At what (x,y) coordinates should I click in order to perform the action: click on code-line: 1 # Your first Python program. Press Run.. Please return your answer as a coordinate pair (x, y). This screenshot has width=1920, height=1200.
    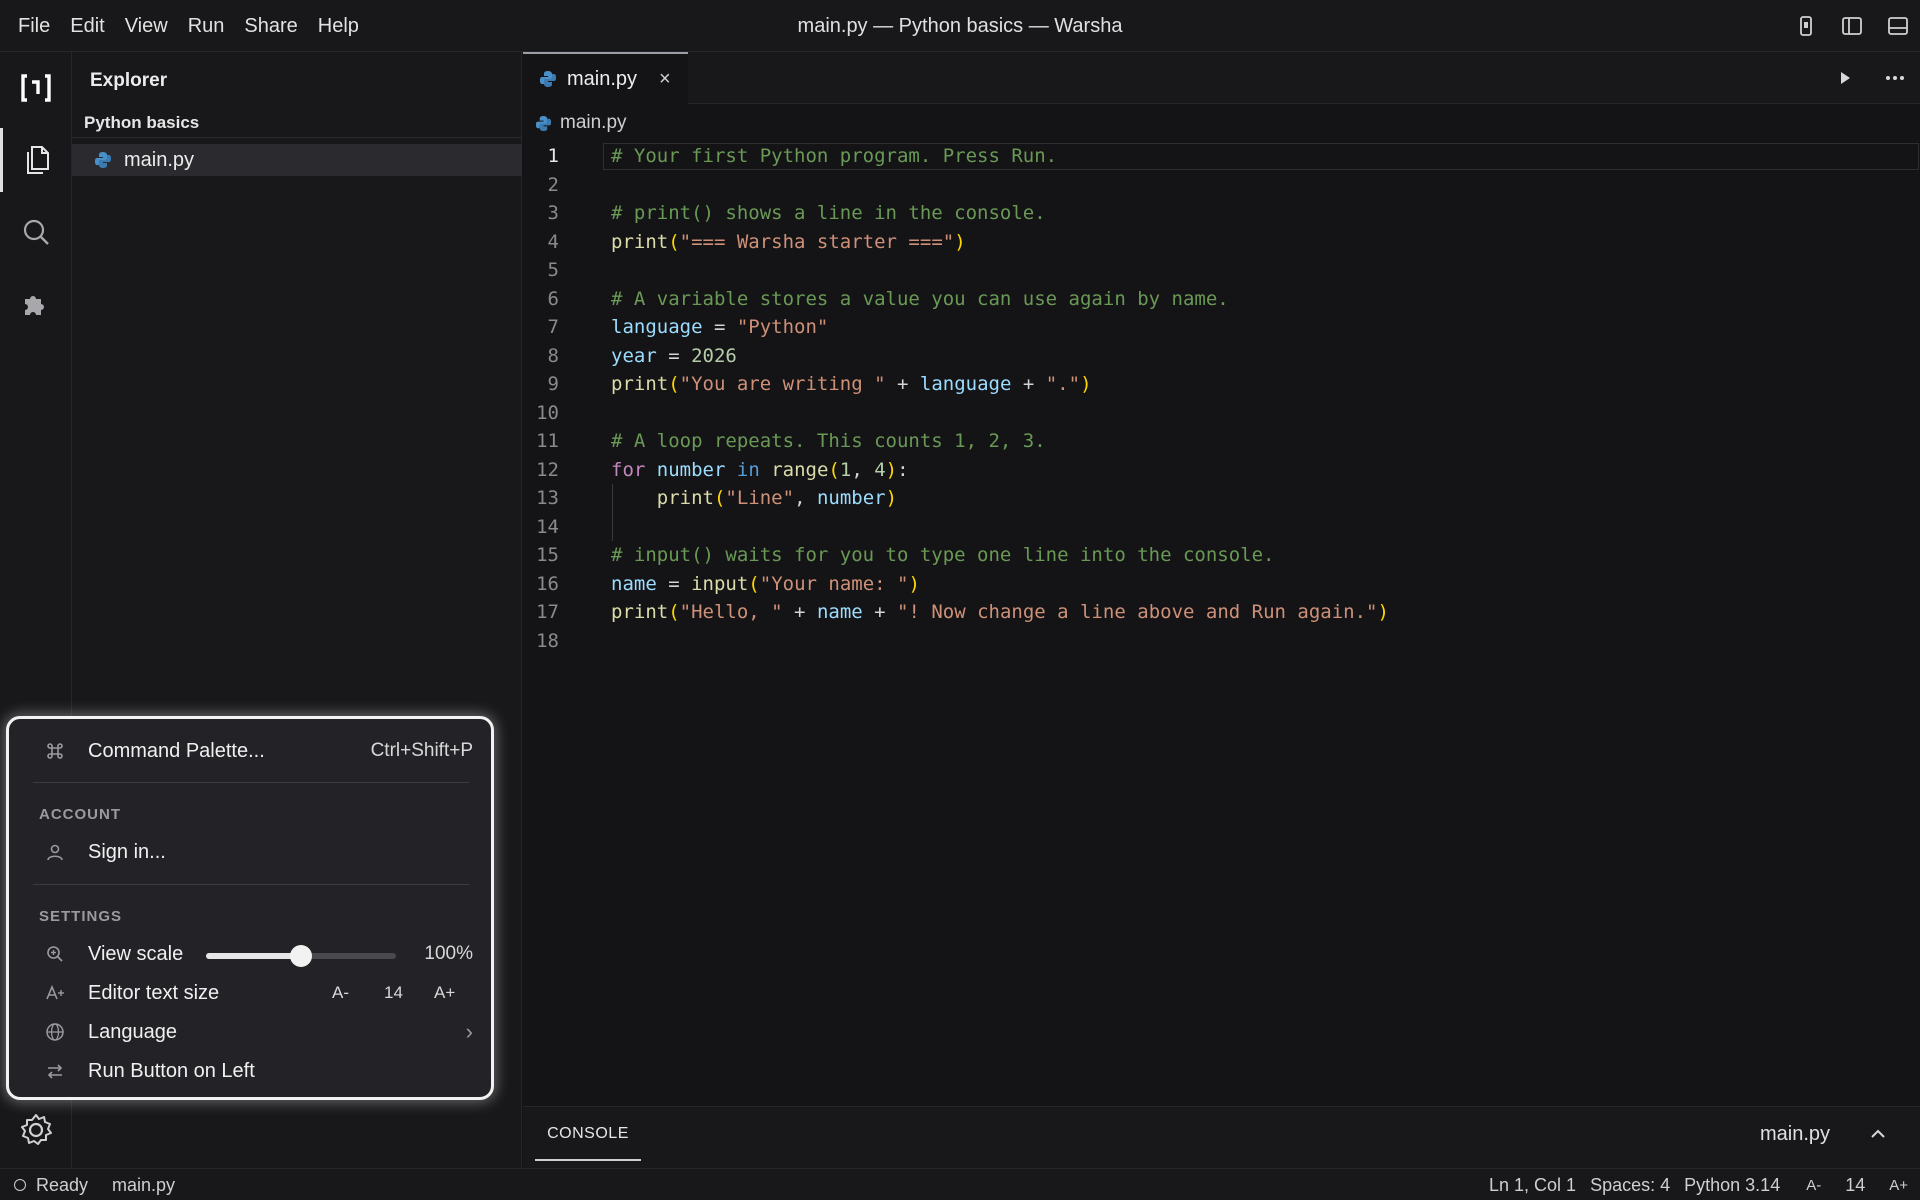
    Looking at the image, I should click on (1221, 156).